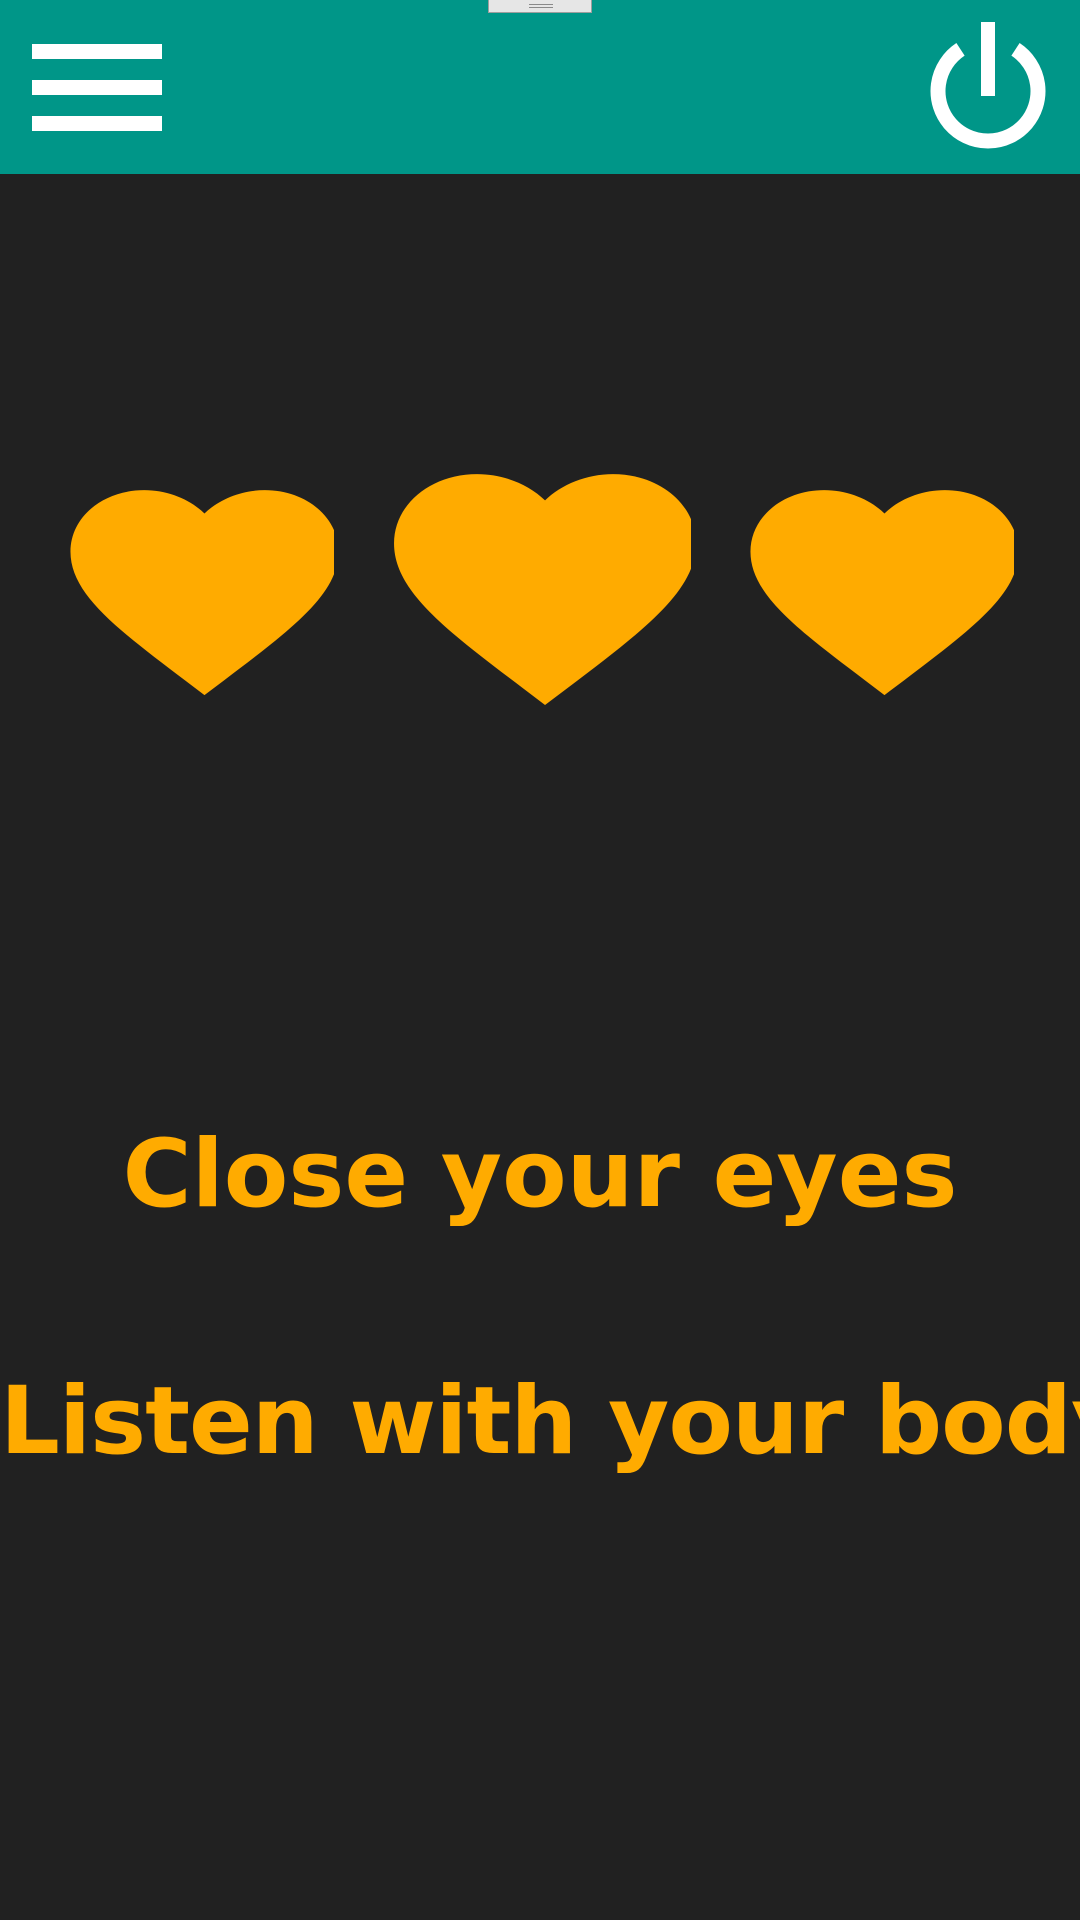  Describe the element at coordinates (540, 1174) in the screenshot. I see `instruction-close-eyes: Close your eyes` at that location.